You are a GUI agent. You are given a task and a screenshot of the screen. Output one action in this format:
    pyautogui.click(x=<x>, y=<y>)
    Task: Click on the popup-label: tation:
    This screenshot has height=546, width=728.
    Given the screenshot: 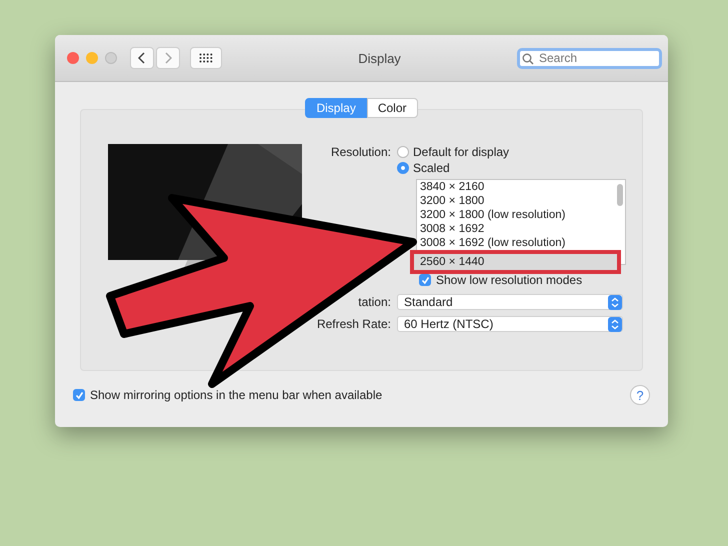 What is the action you would take?
    pyautogui.click(x=374, y=302)
    